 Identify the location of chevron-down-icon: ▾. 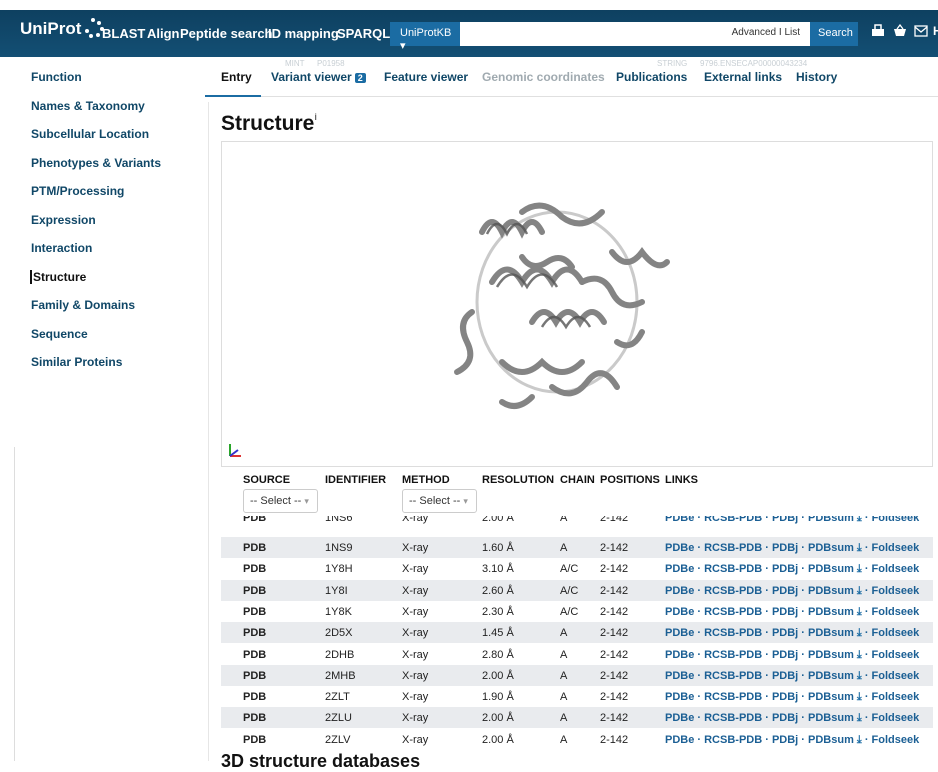
(465, 501).